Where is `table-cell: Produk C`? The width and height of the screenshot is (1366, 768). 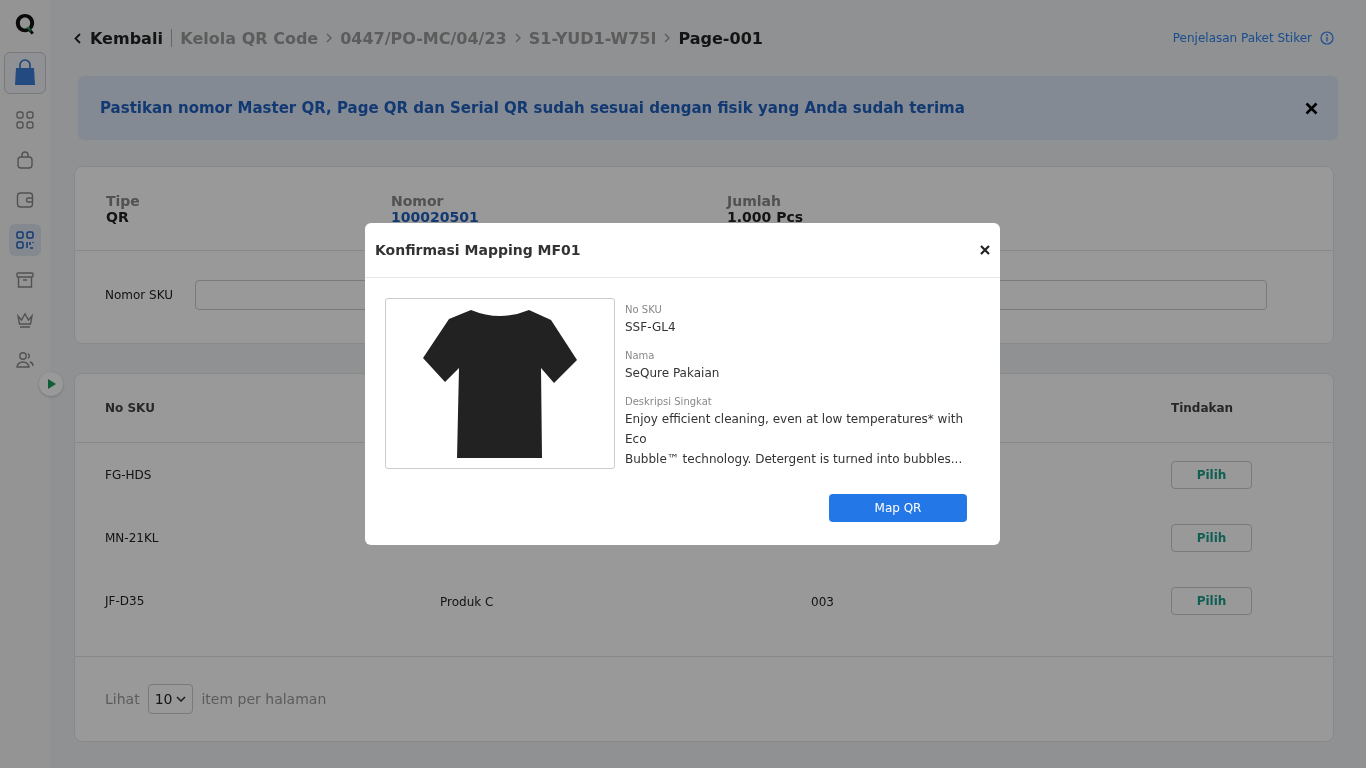 table-cell: Produk C is located at coordinates (467, 602).